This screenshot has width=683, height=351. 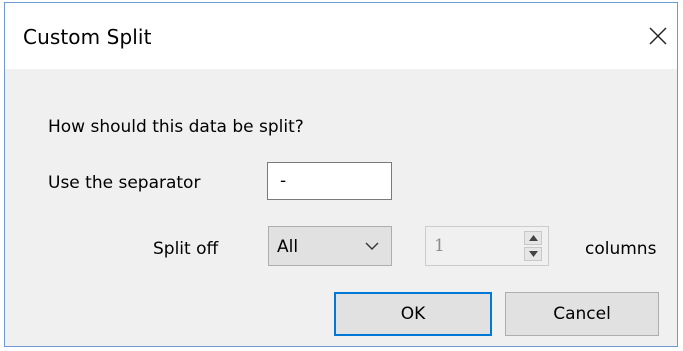 What do you see at coordinates (329, 181) in the screenshot?
I see `separator-input` at bounding box center [329, 181].